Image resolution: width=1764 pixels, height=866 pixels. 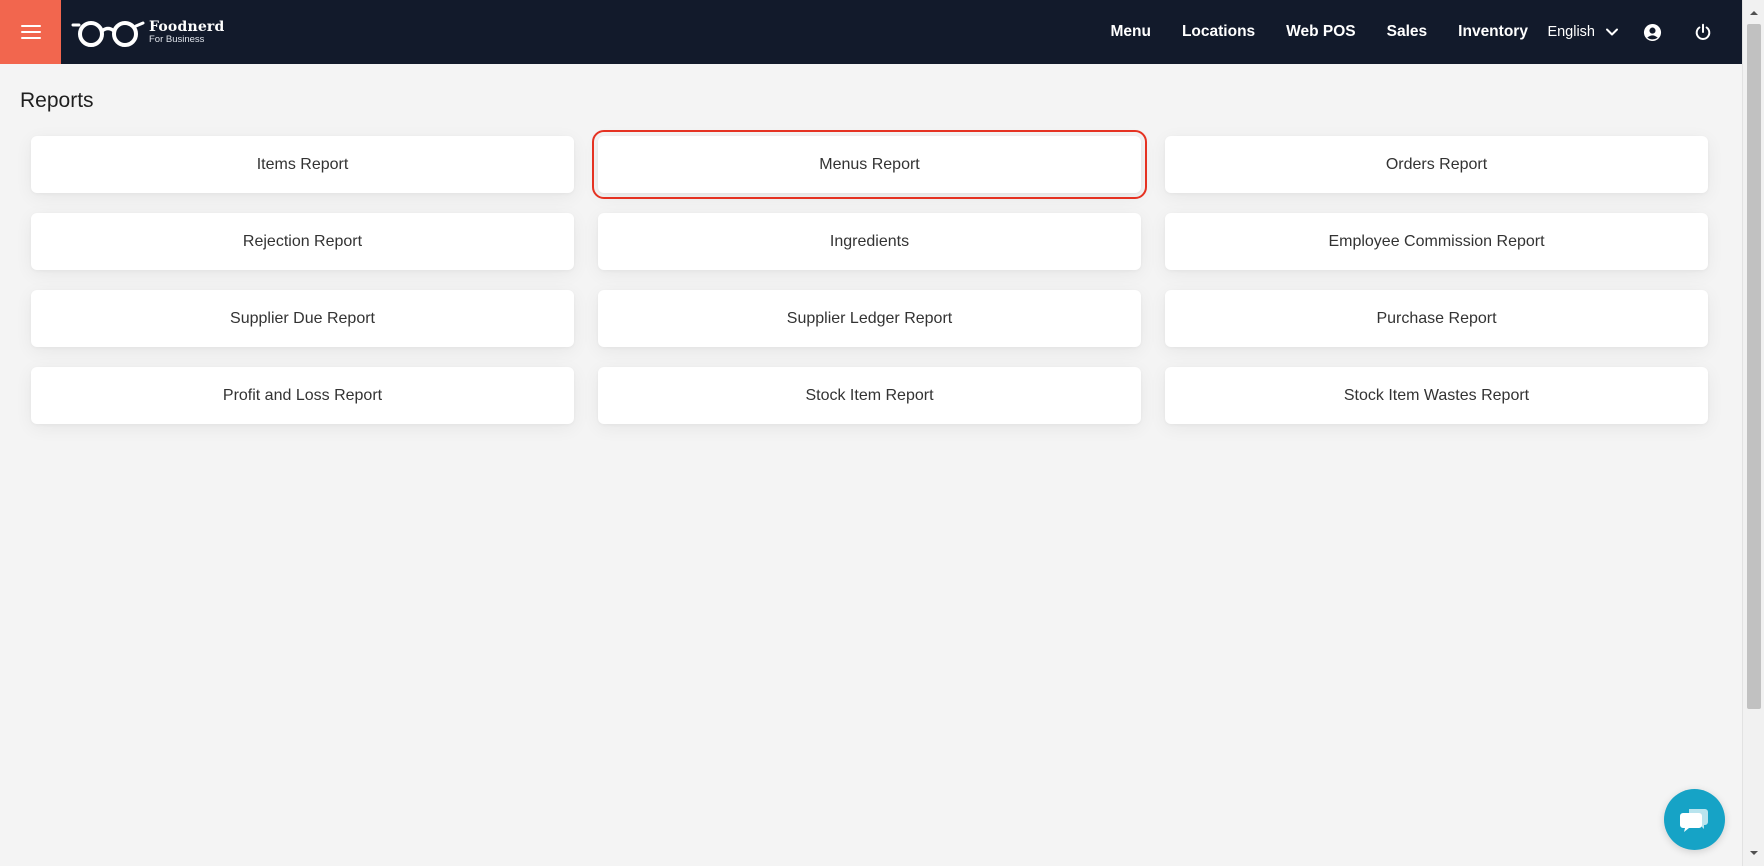 I want to click on nav-item-menu: Menu, so click(x=1131, y=32).